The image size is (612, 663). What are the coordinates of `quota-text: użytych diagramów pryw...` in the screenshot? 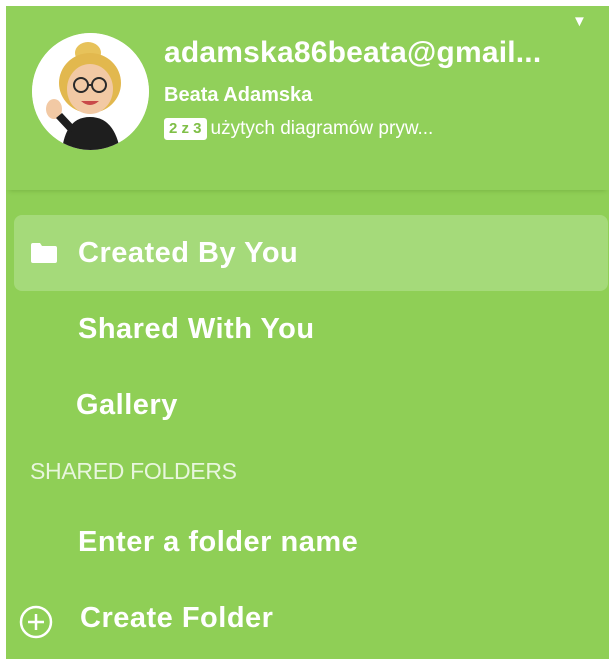 It's located at (322, 128).